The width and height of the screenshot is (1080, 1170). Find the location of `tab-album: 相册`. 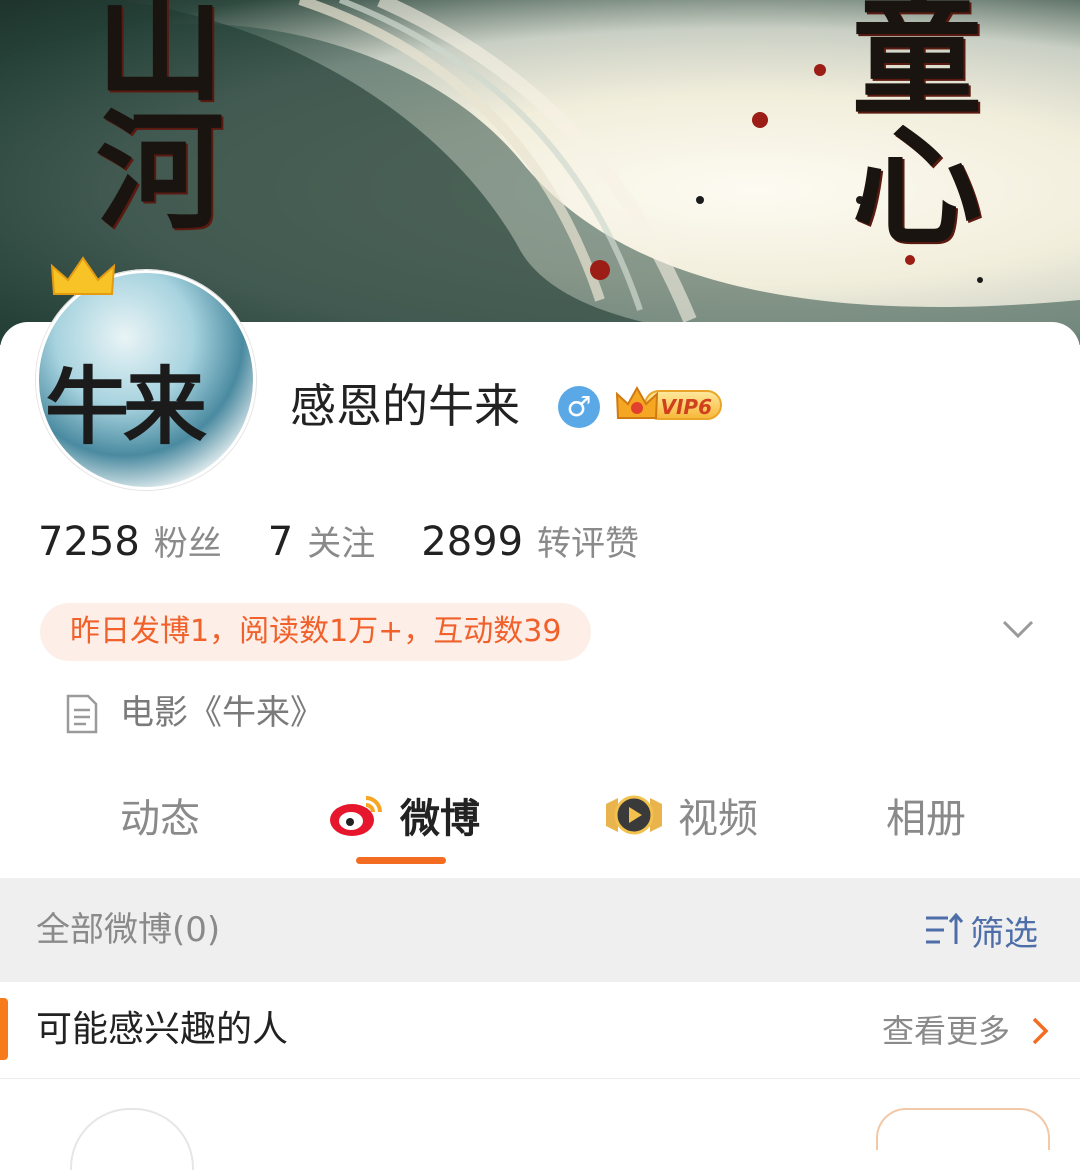

tab-album: 相册 is located at coordinates (926, 815).